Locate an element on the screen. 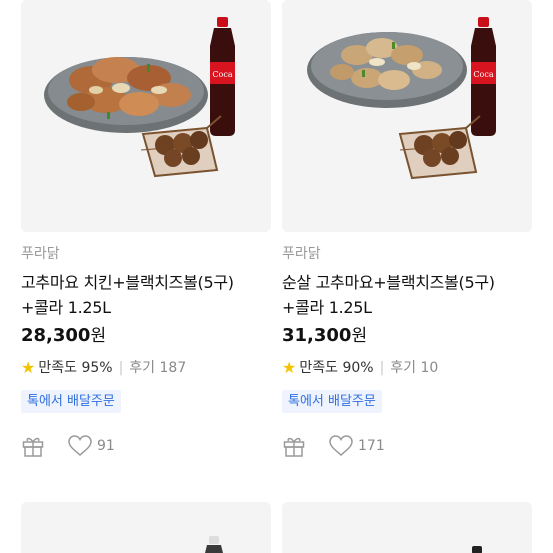  rating-row: ★ 만족도 95% | 후기 187 is located at coordinates (146, 368).